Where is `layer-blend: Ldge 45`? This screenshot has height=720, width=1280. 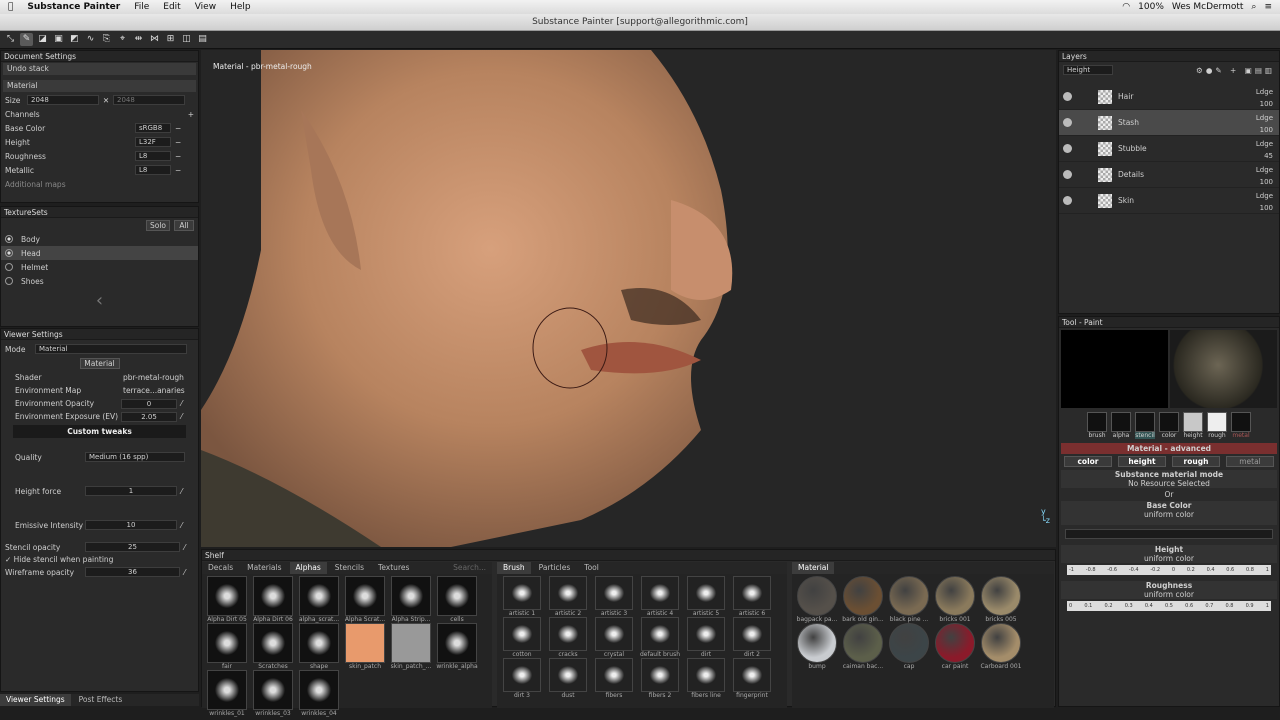 layer-blend: Ldge 45 is located at coordinates (1264, 150).